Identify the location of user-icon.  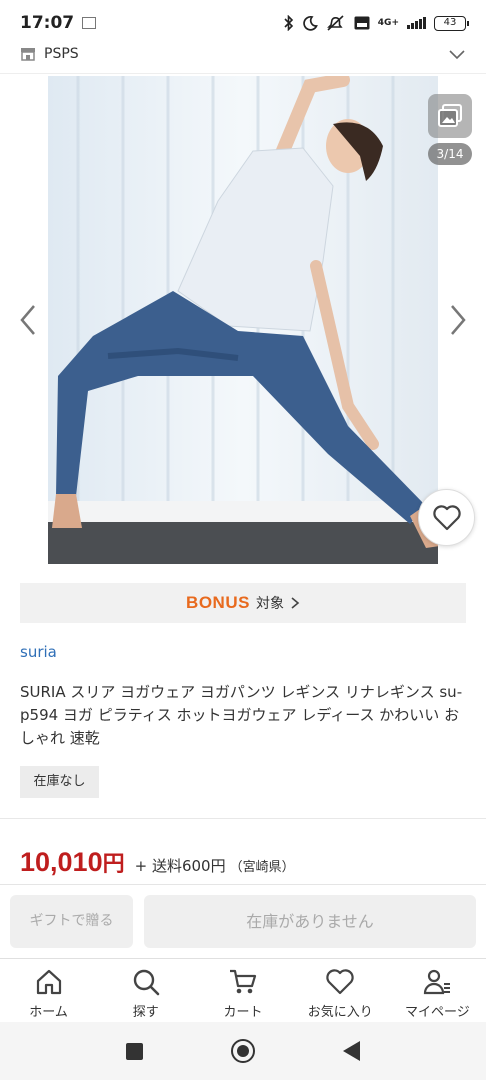
(437, 982).